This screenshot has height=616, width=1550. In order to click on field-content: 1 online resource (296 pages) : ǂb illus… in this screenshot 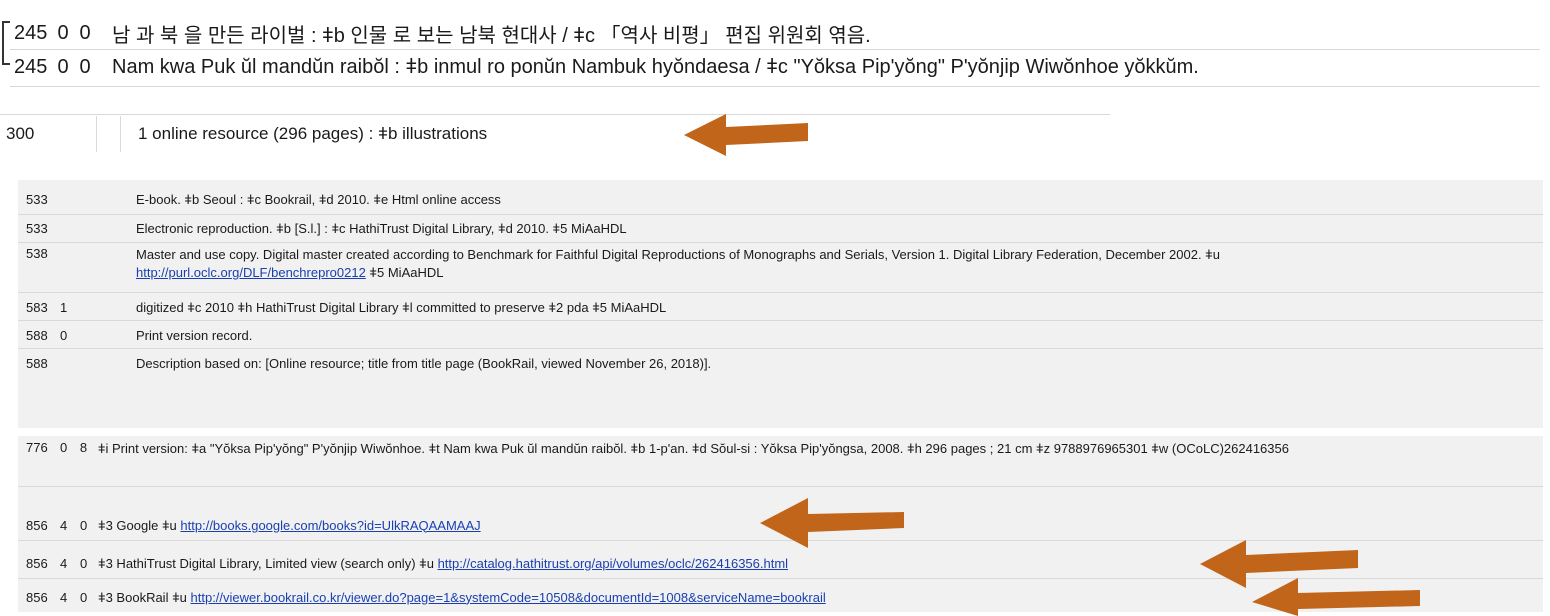, I will do `click(313, 133)`.